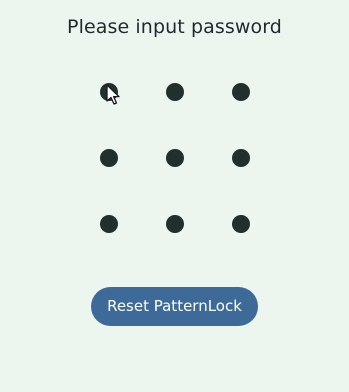 The image size is (349, 392). What do you see at coordinates (174, 306) in the screenshot?
I see `reset-patternlock-button: Reset PatternLock` at bounding box center [174, 306].